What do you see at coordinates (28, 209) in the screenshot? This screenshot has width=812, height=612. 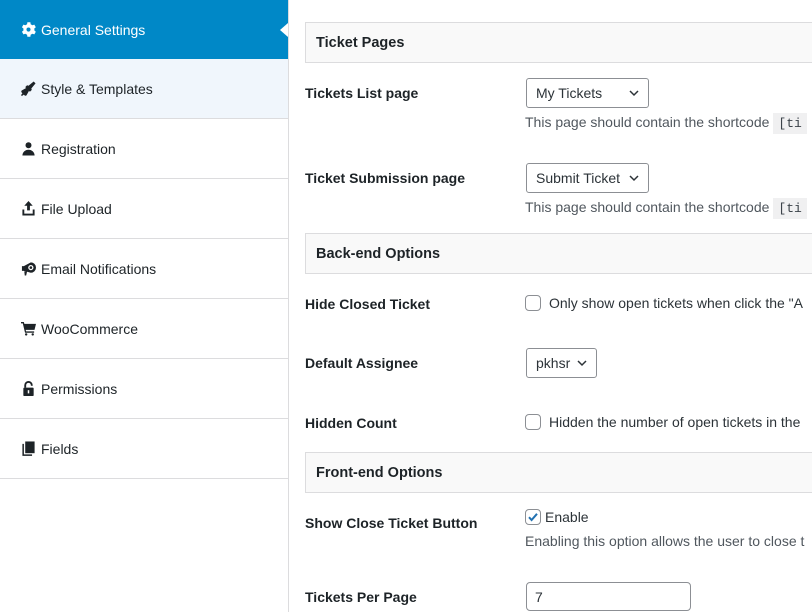 I see `upload-icon` at bounding box center [28, 209].